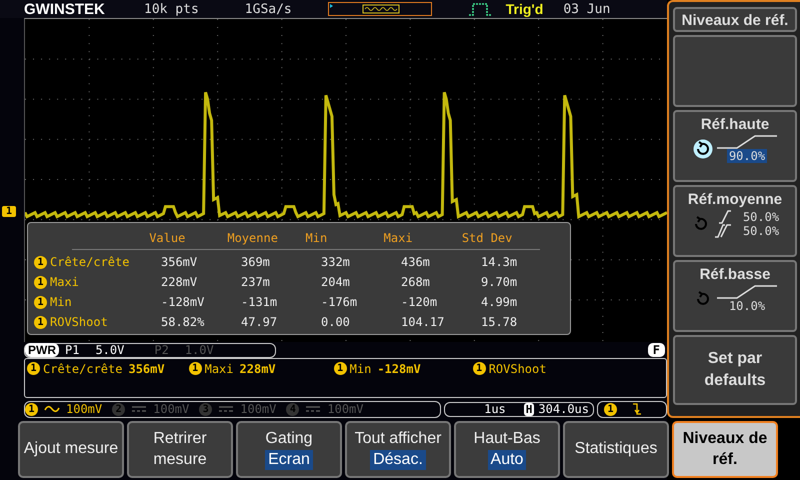 Image resolution: width=800 pixels, height=480 pixels. What do you see at coordinates (735, 199) in the screenshot?
I see `level-label: Réf.moyenne` at bounding box center [735, 199].